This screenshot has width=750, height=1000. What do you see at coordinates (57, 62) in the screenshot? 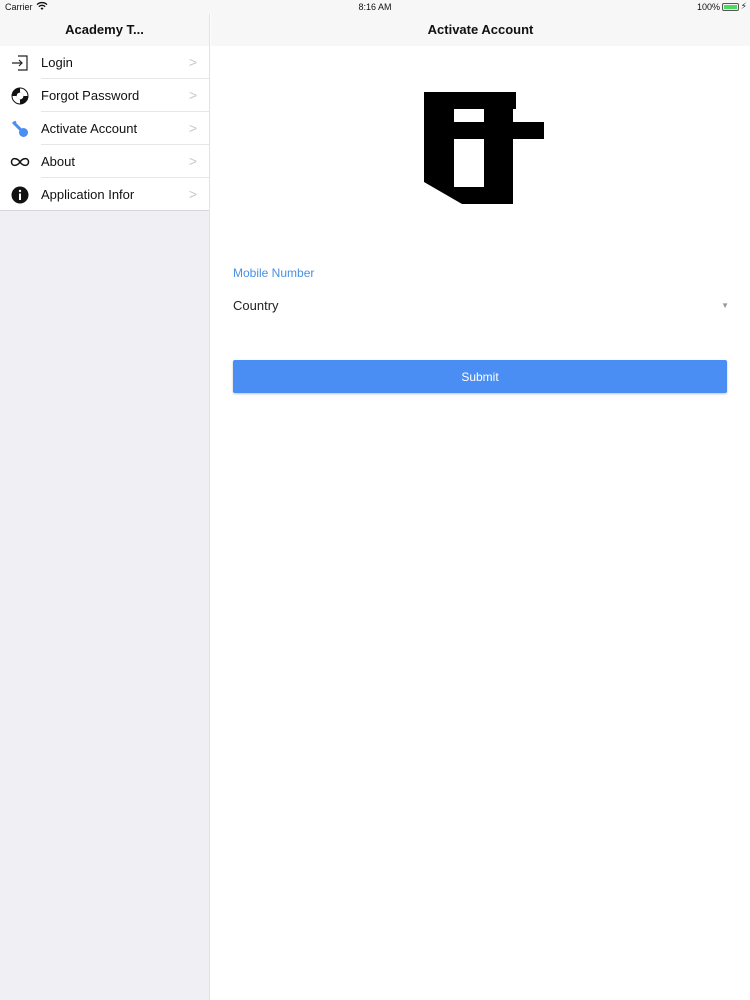
I see `sidebar-item-label: Login` at bounding box center [57, 62].